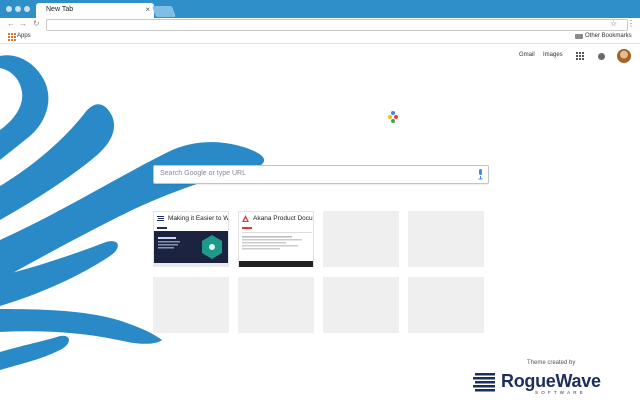 The width and height of the screenshot is (640, 400). What do you see at coordinates (527, 55) in the screenshot?
I see `gmail-link: Gmail` at bounding box center [527, 55].